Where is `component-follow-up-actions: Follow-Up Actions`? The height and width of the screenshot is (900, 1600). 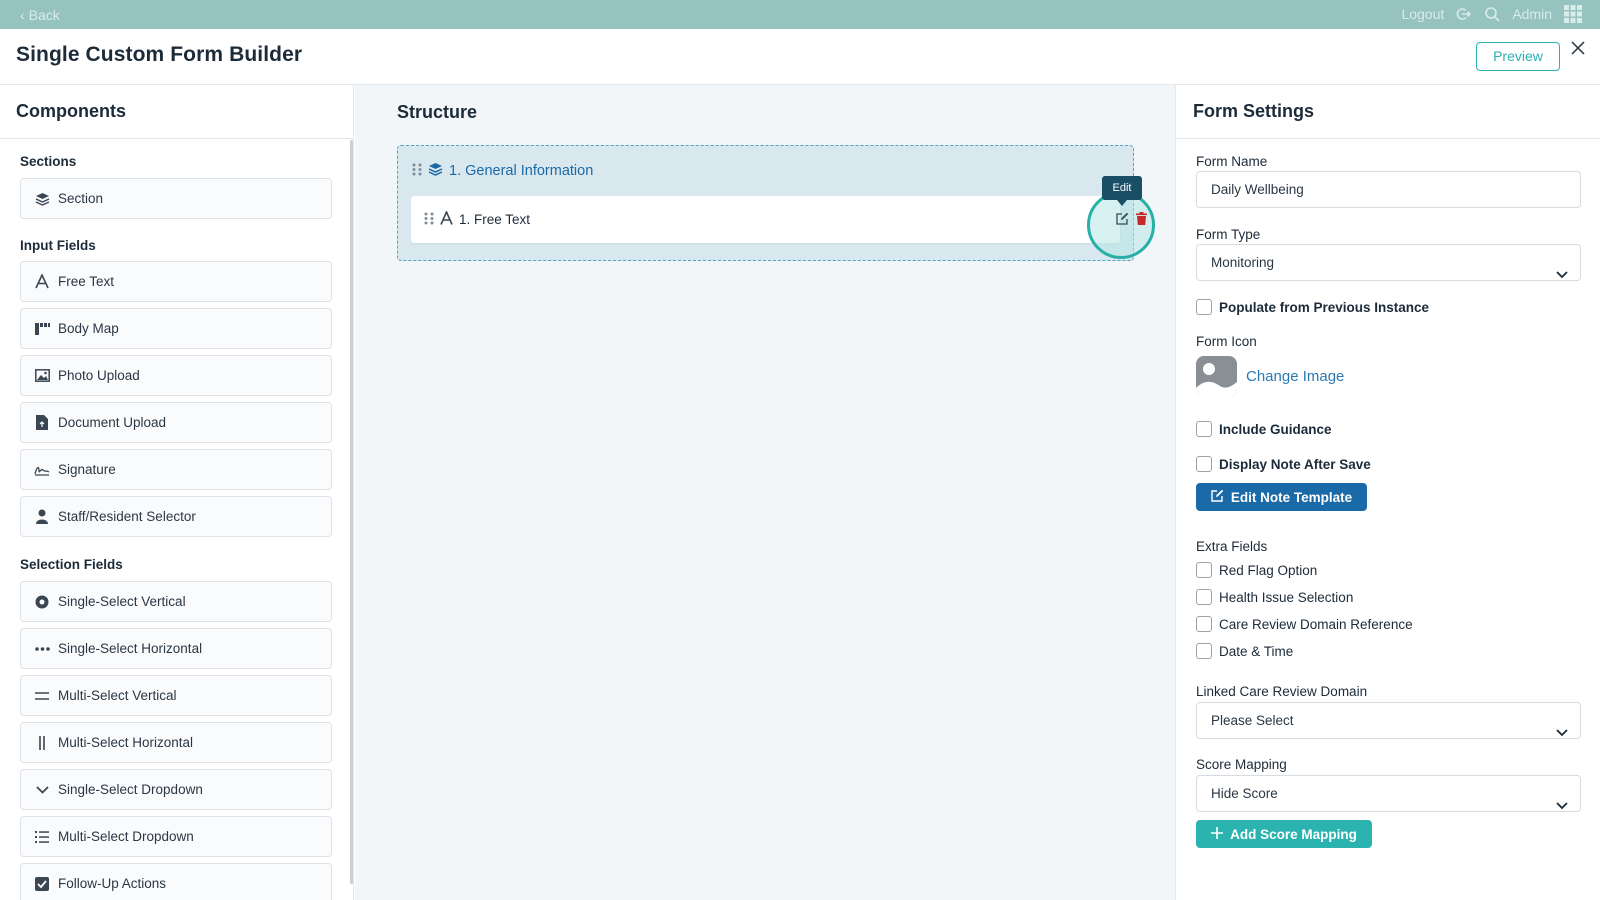 component-follow-up-actions: Follow-Up Actions is located at coordinates (176, 881).